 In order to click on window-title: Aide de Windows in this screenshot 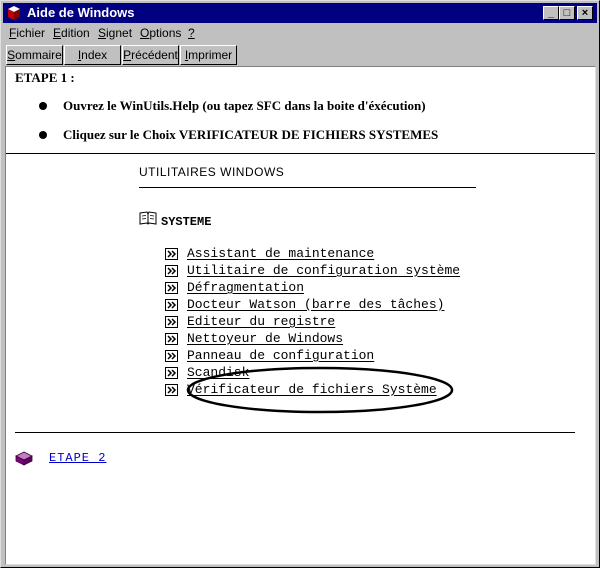, I will do `click(81, 12)`.